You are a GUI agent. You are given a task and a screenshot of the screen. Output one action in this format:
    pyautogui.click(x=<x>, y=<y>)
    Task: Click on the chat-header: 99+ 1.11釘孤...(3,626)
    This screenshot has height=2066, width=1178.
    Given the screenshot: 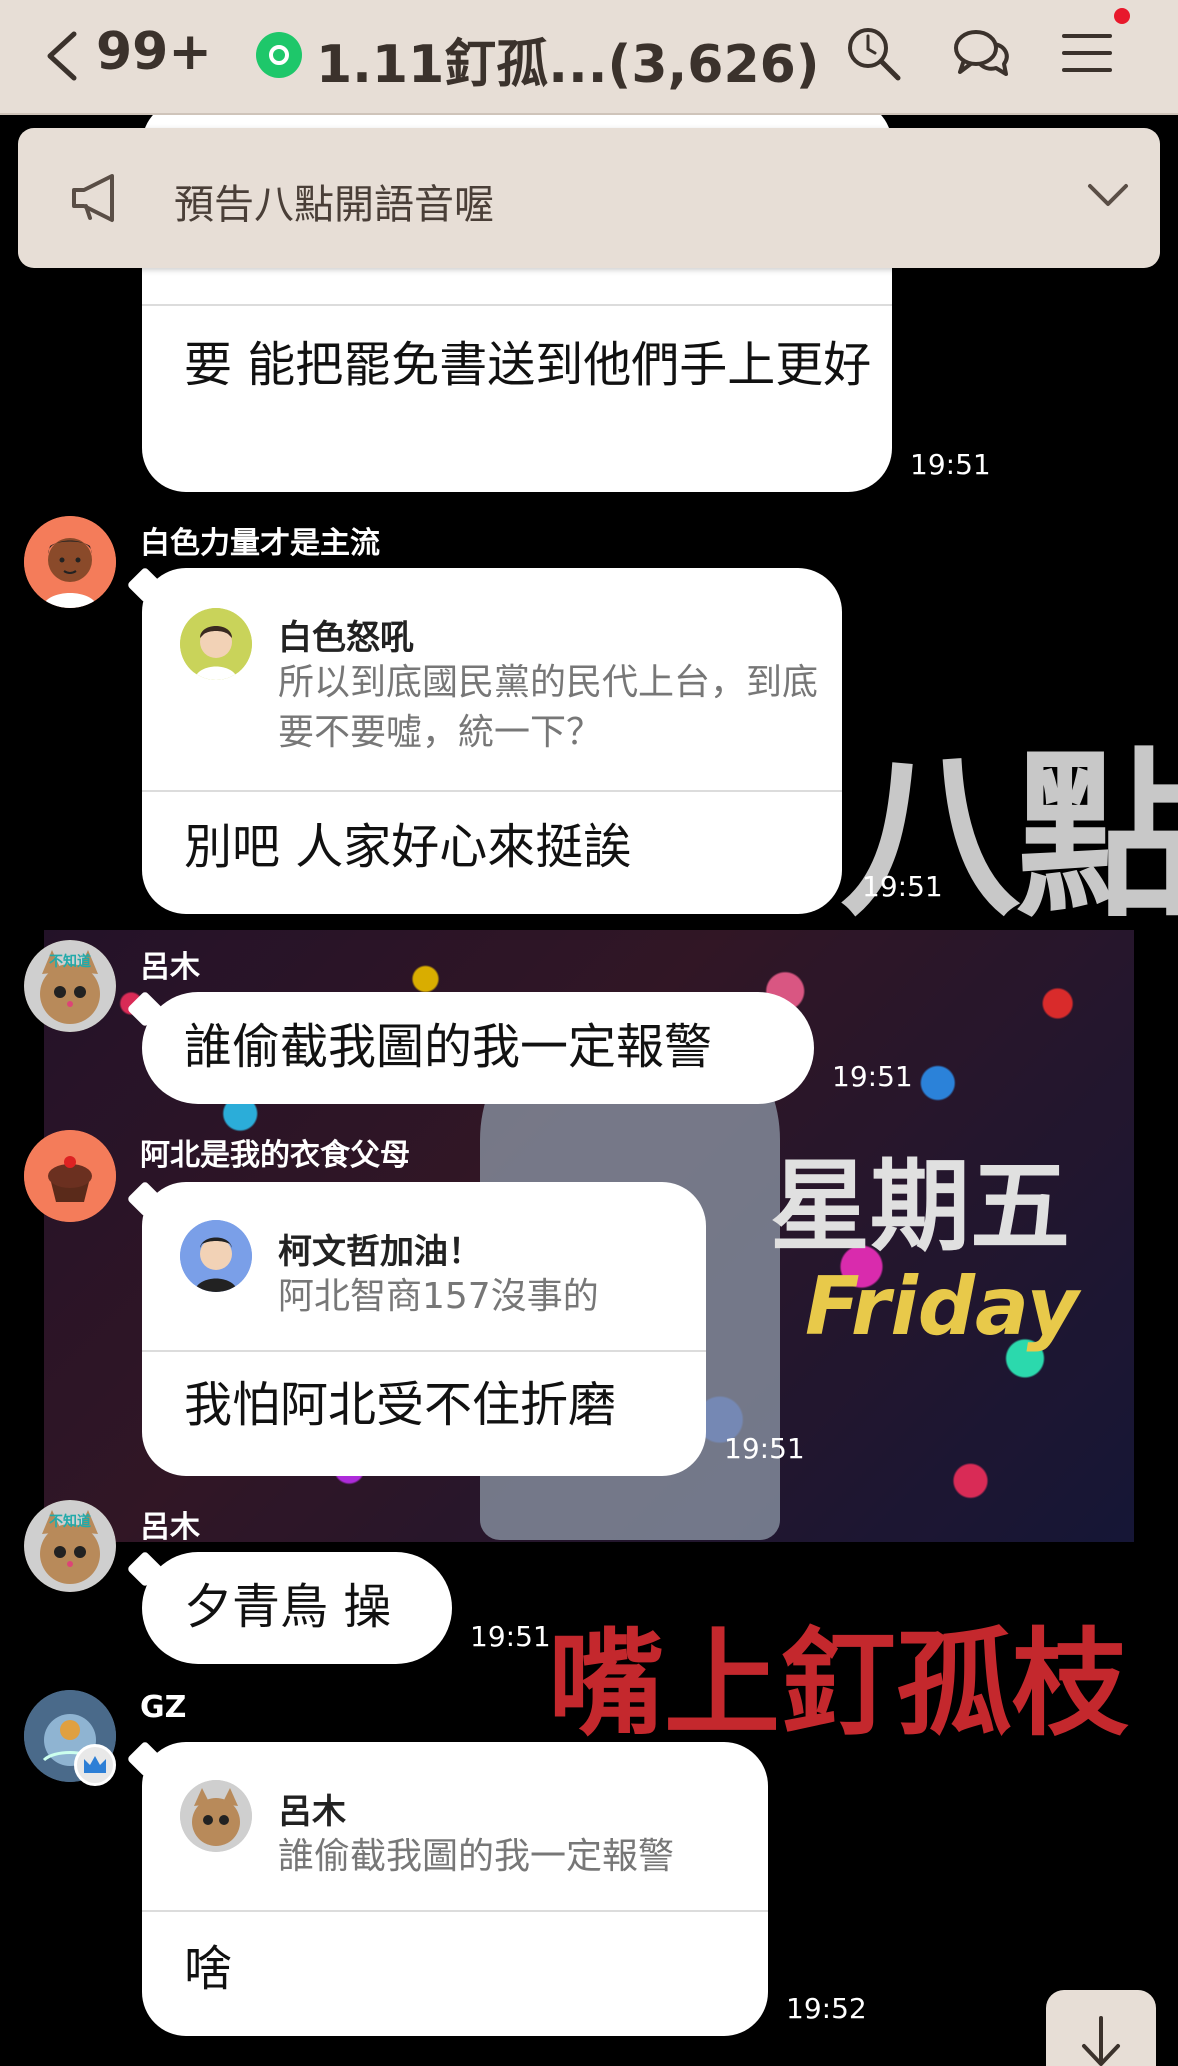 What is the action you would take?
    pyautogui.click(x=589, y=57)
    